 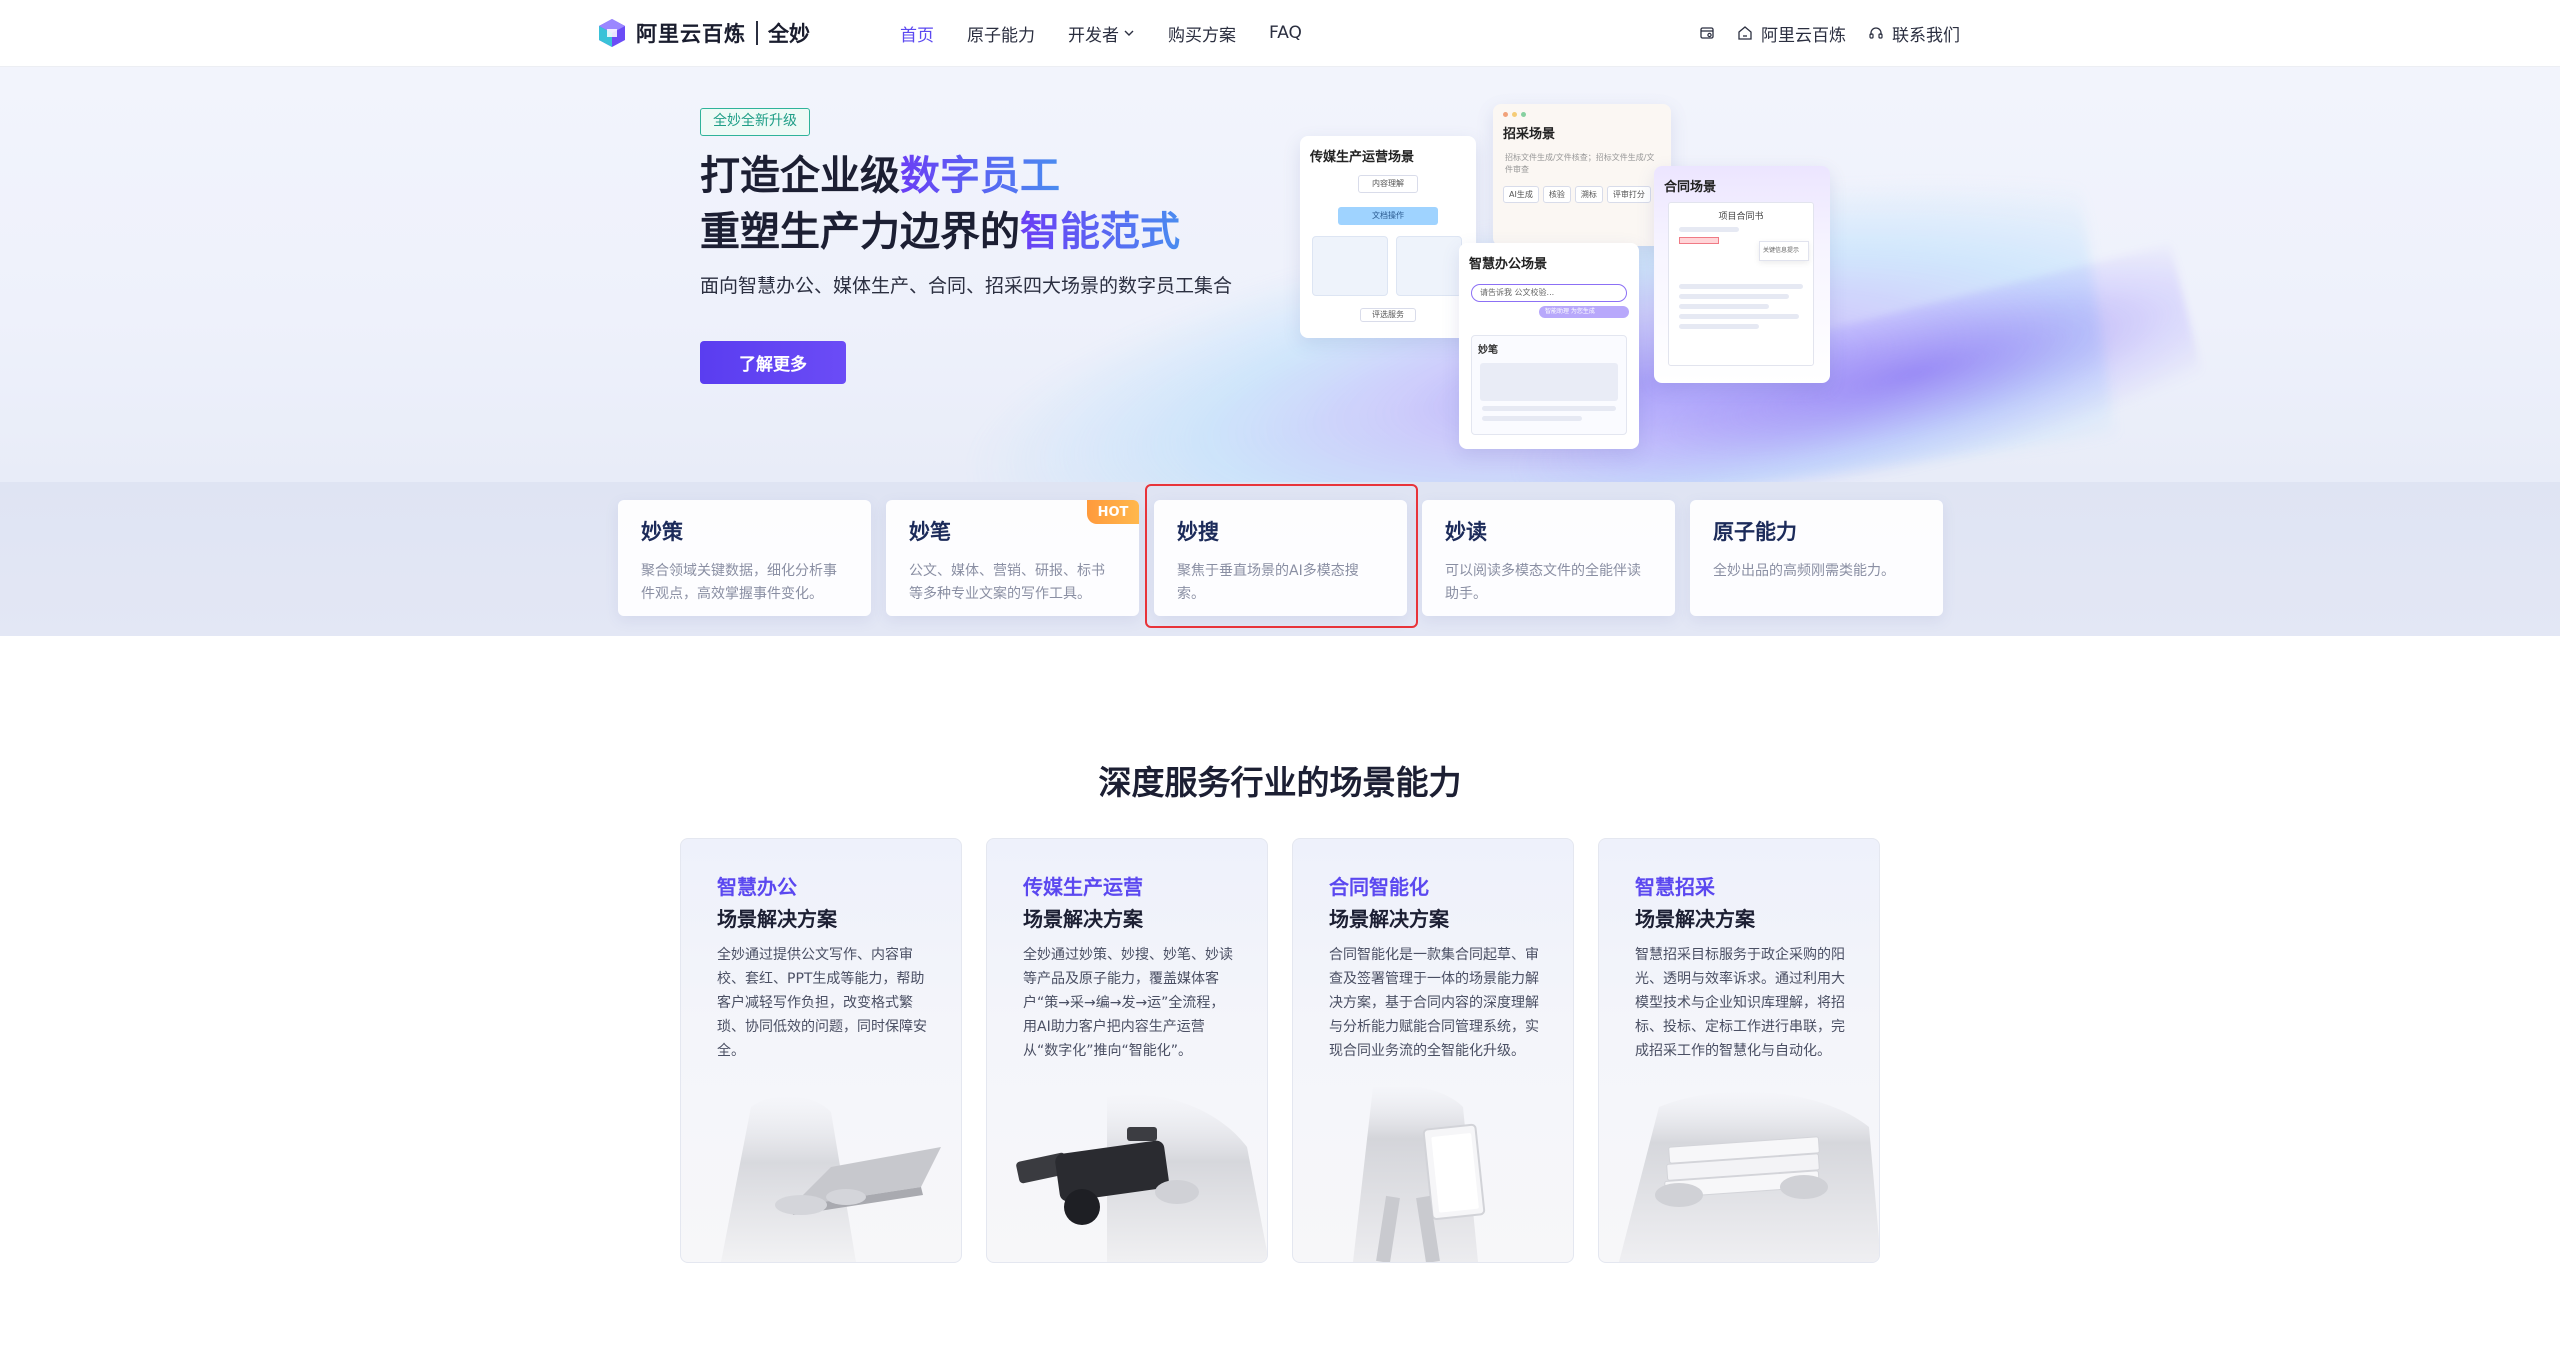 I want to click on scenario-card-name: 智慧办公, so click(x=757, y=887).